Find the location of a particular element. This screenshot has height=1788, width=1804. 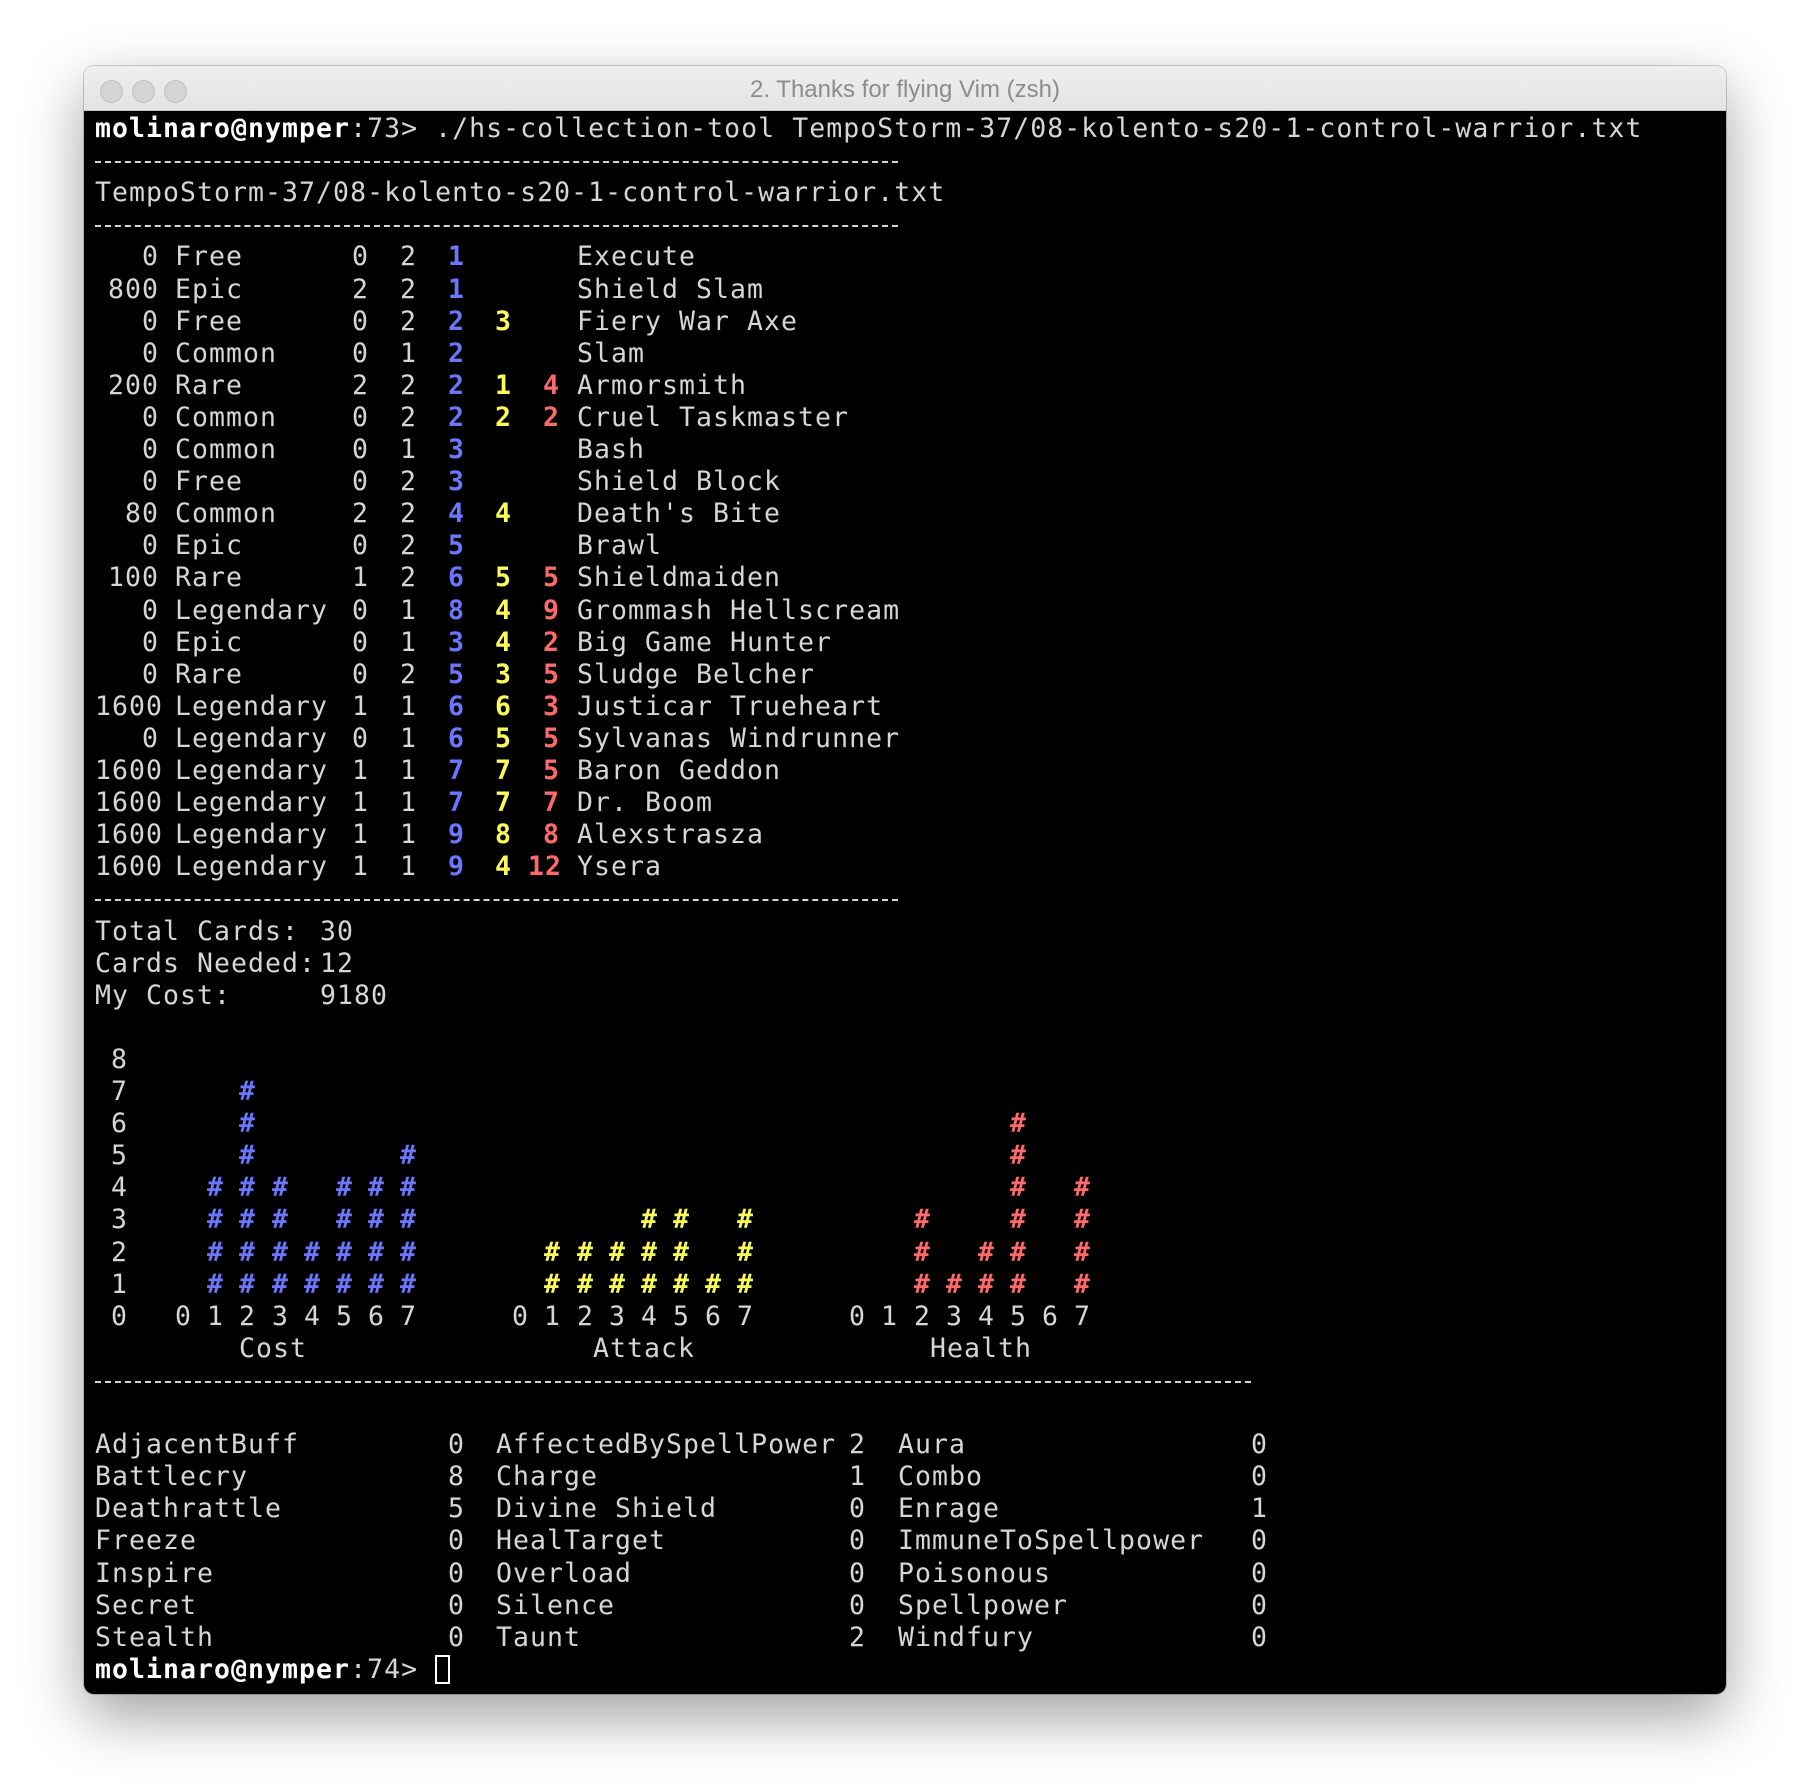

mechanic-name: ImmuneToSpellpower is located at coordinates (1051, 1540).